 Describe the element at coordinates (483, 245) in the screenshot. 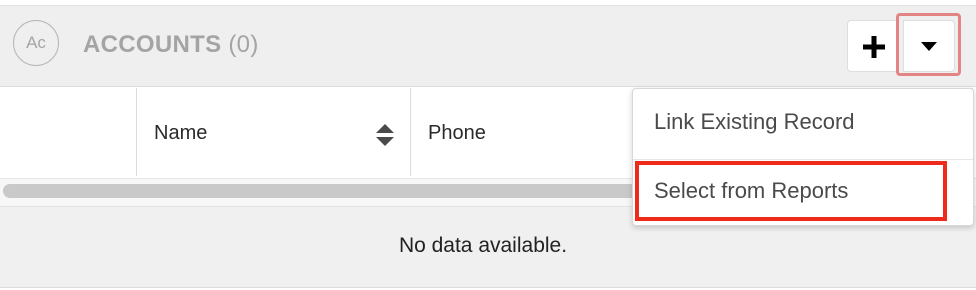

I see `empty-state-message: No data available.` at that location.